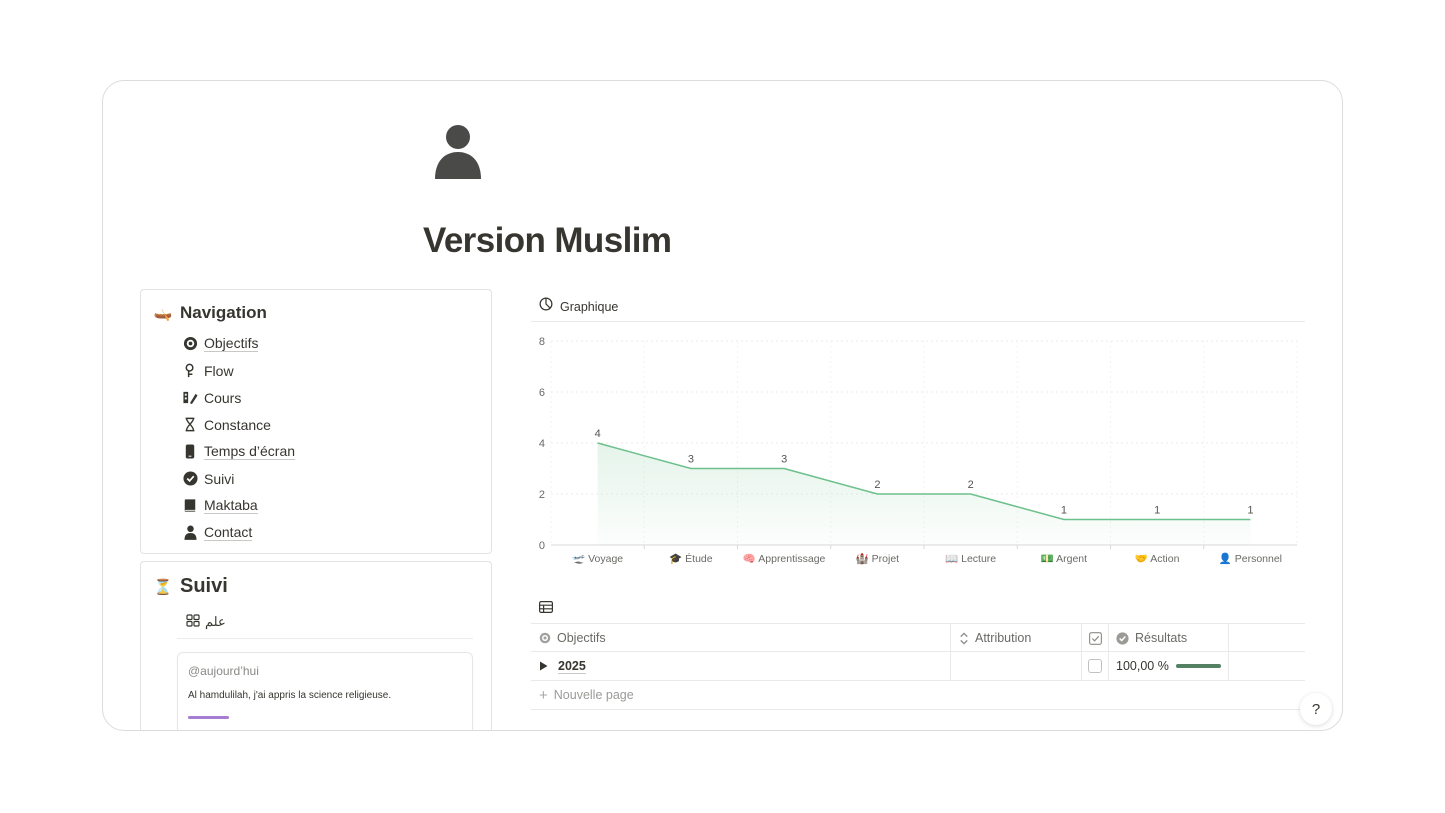 Image resolution: width=1445 pixels, height=813 pixels. I want to click on x-tick-label: 🏰 Projet, so click(878, 558).